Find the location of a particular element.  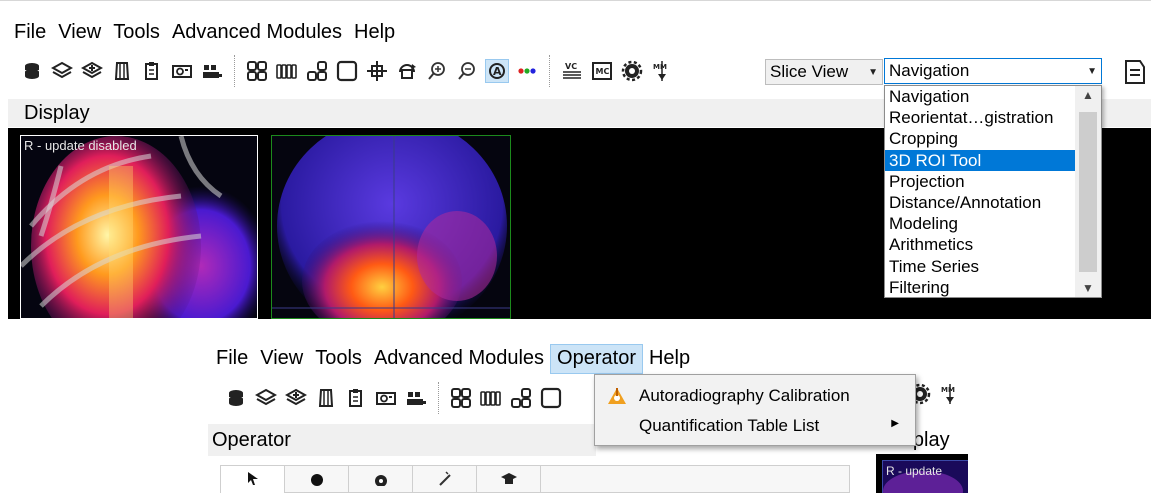

tab-gear is located at coordinates (381, 479).